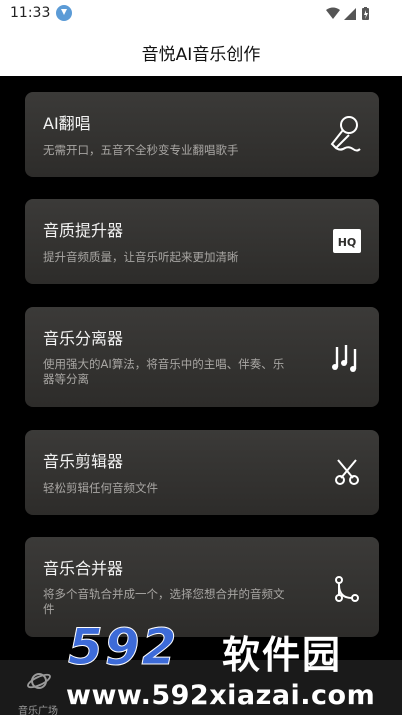  I want to click on status-time: 11:33, so click(30, 13).